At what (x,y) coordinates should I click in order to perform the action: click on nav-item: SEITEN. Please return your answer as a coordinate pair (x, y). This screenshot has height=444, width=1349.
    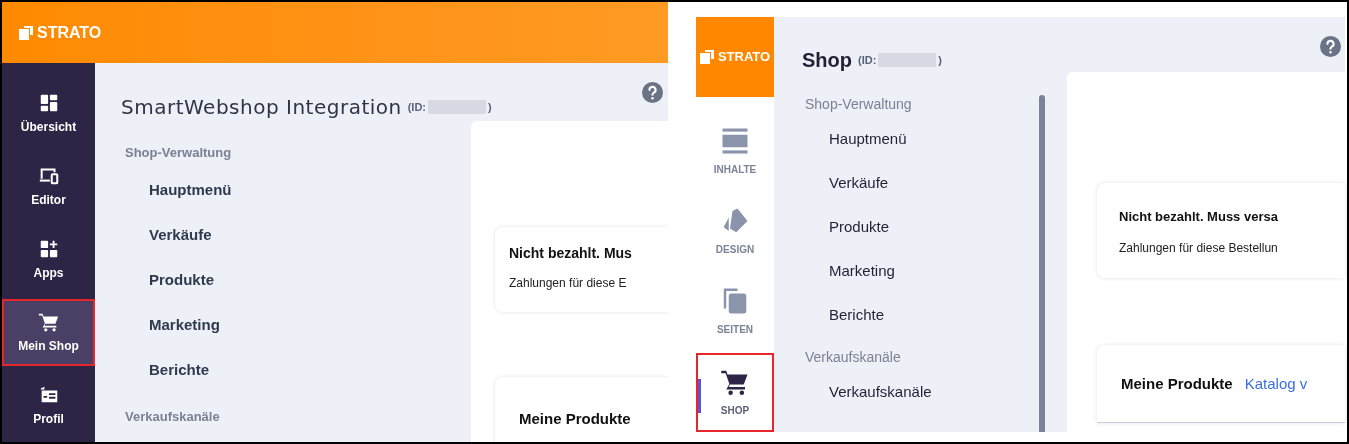
    Looking at the image, I should click on (735, 311).